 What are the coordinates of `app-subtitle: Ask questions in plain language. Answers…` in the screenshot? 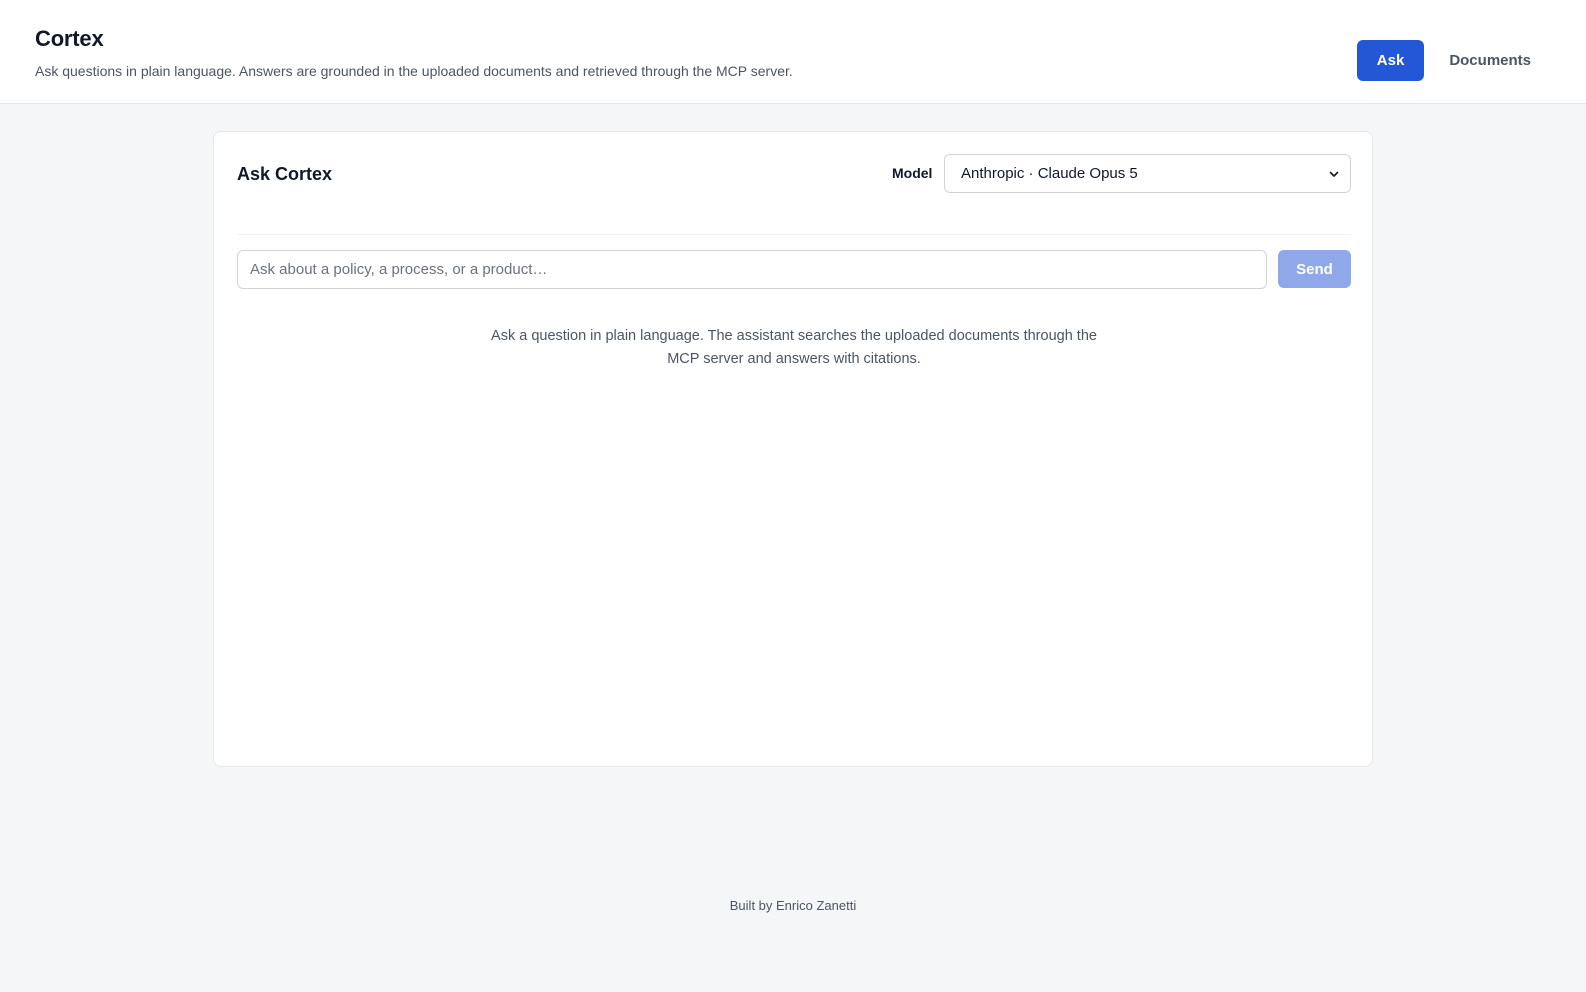 It's located at (414, 71).